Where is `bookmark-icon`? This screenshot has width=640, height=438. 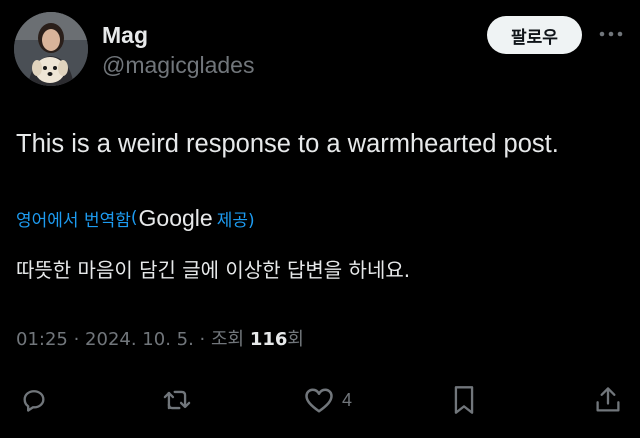
bookmark-icon is located at coordinates (464, 400).